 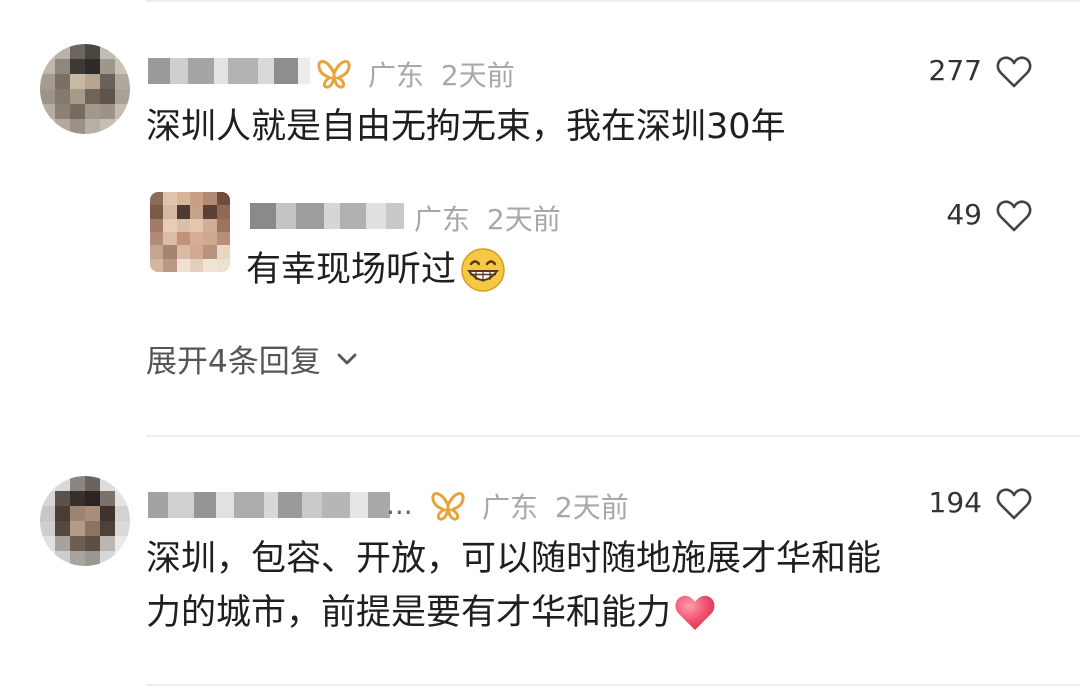 I want to click on expand-replies-button: 展开4条回复, so click(x=252, y=358).